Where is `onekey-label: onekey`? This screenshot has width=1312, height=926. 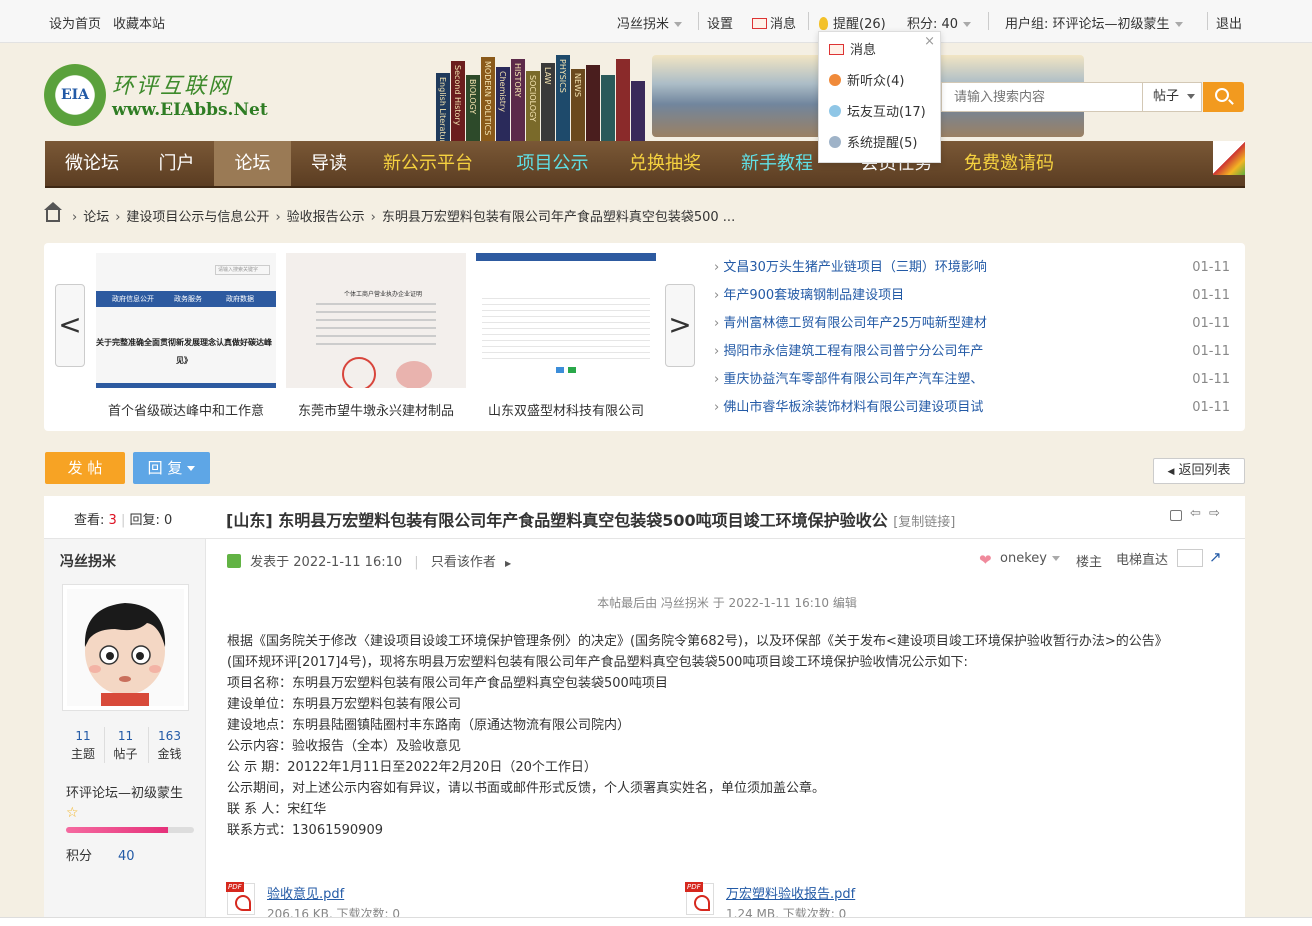
onekey-label: onekey is located at coordinates (1023, 558).